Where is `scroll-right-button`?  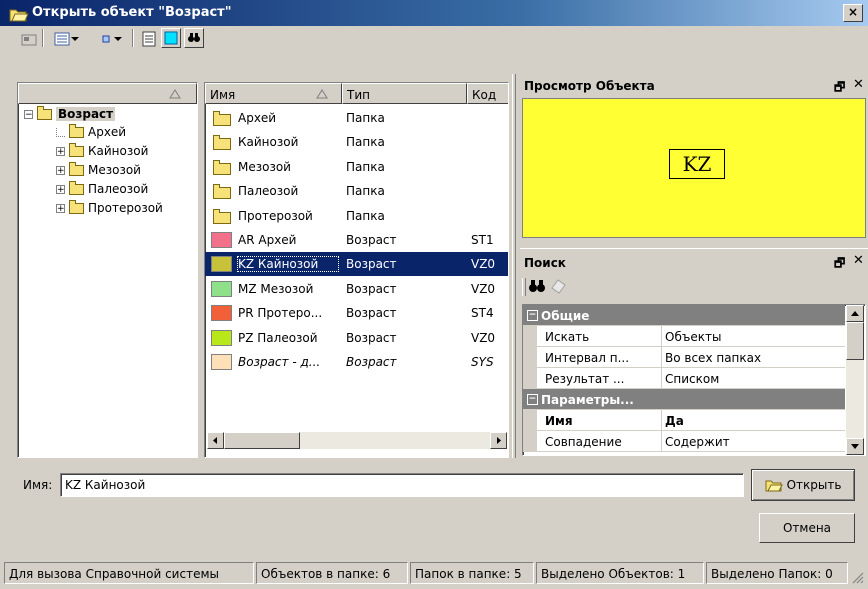 scroll-right-button is located at coordinates (498, 440).